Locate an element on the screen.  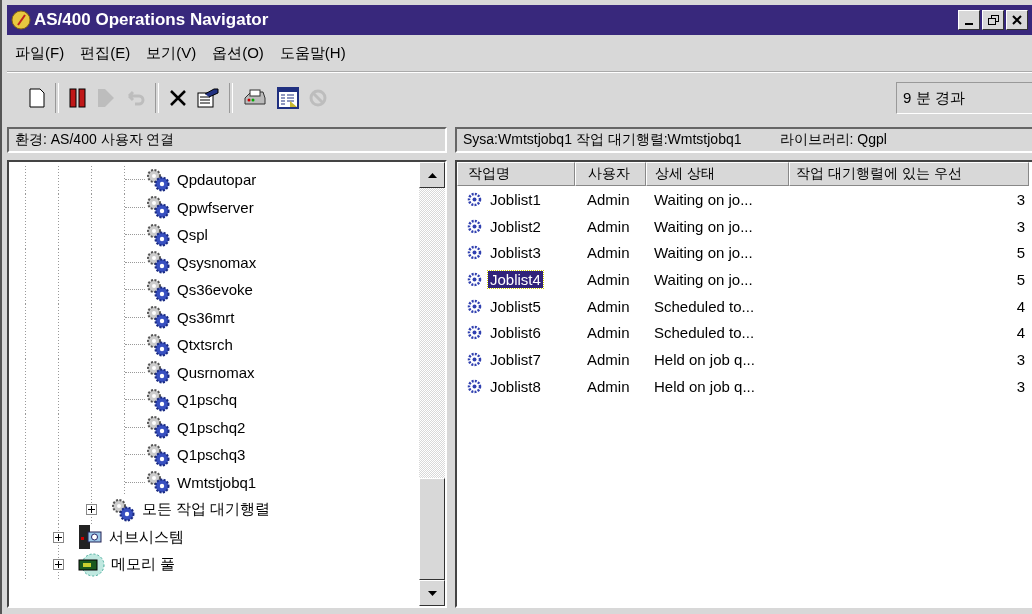
tree-item: Qsysnomax is located at coordinates (217, 262).